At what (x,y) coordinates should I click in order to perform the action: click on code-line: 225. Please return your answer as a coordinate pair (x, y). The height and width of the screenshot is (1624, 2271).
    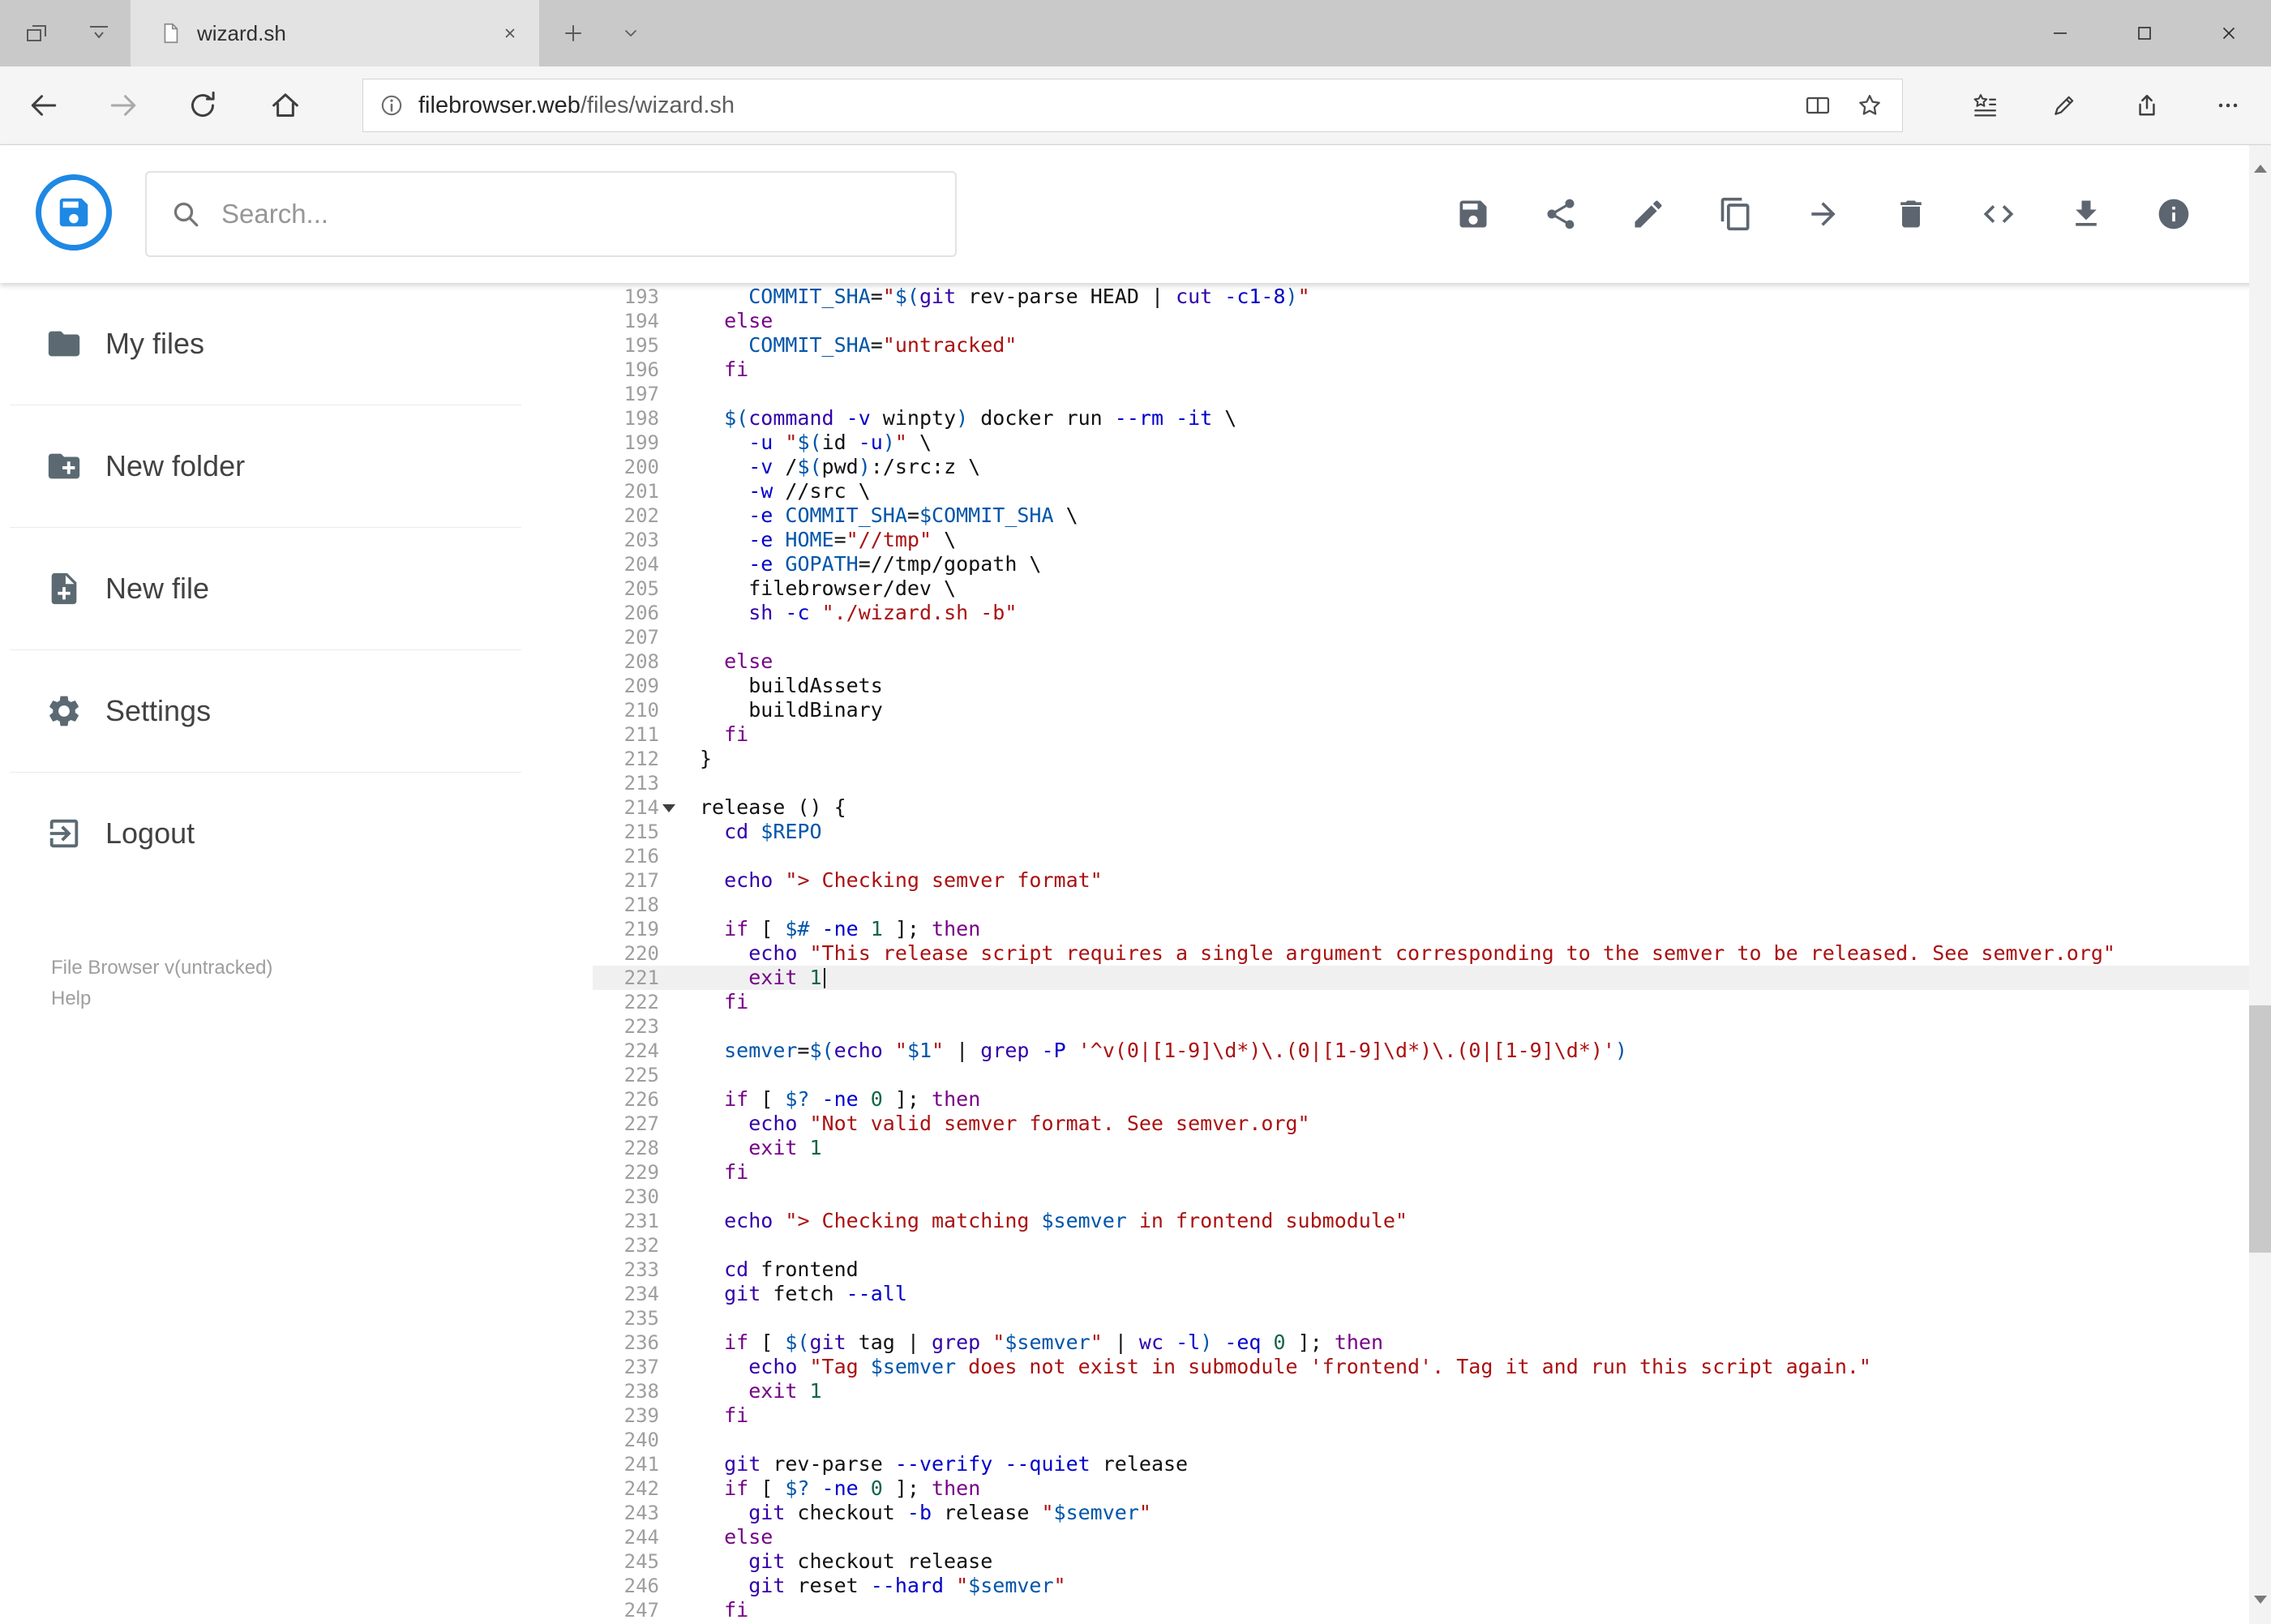
    Looking at the image, I should click on (1421, 1075).